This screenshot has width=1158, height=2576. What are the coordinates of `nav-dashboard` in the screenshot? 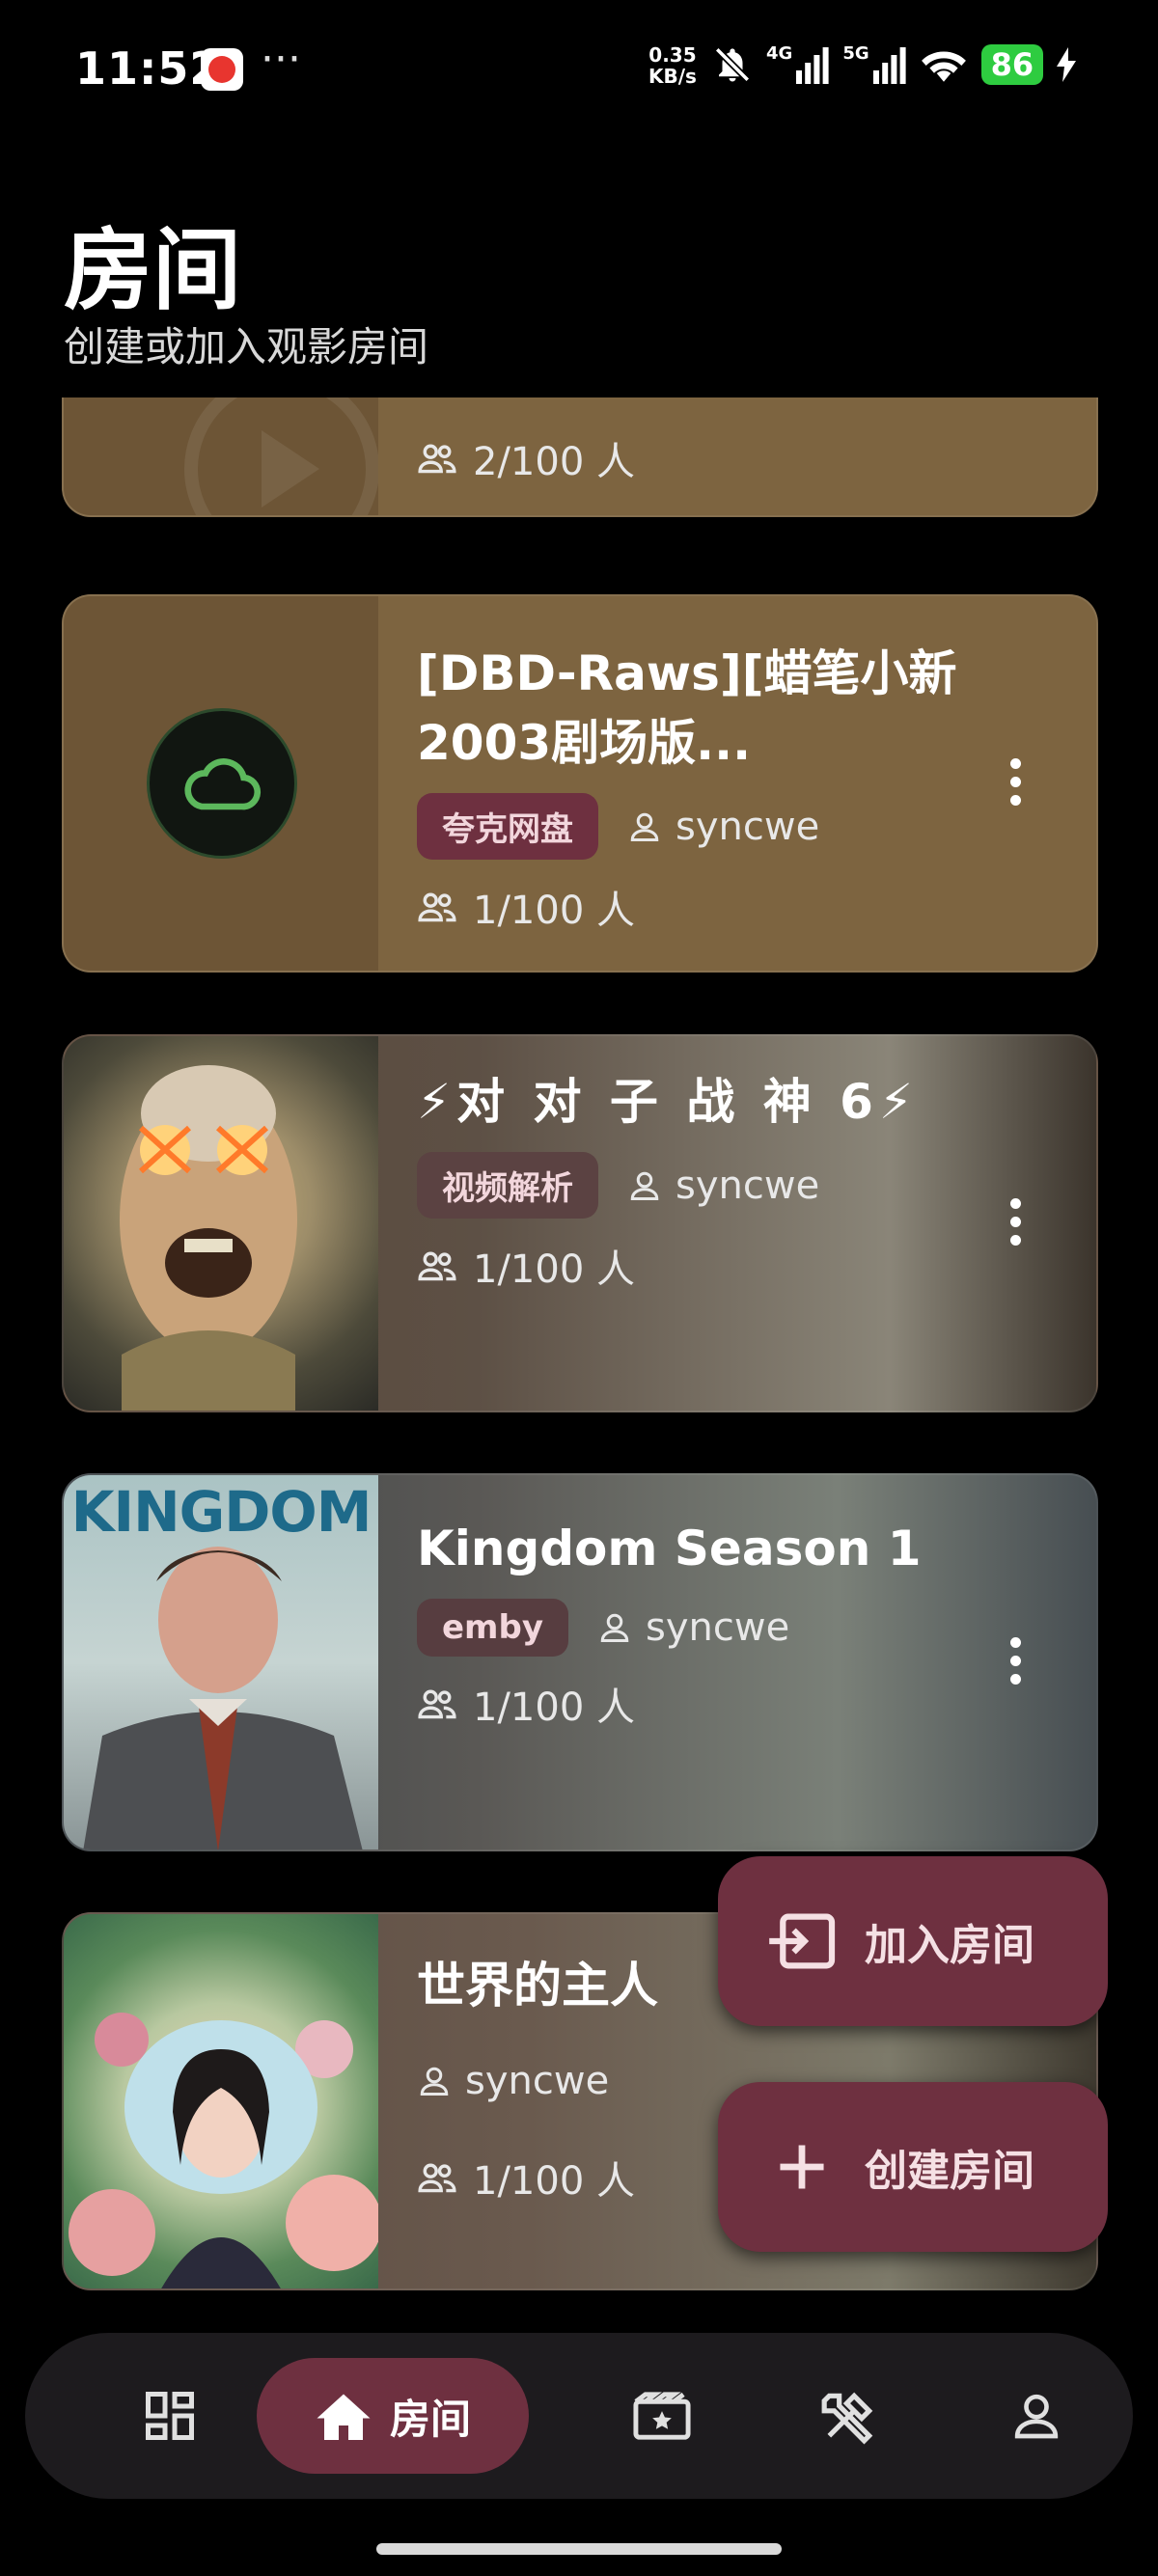 It's located at (170, 2416).